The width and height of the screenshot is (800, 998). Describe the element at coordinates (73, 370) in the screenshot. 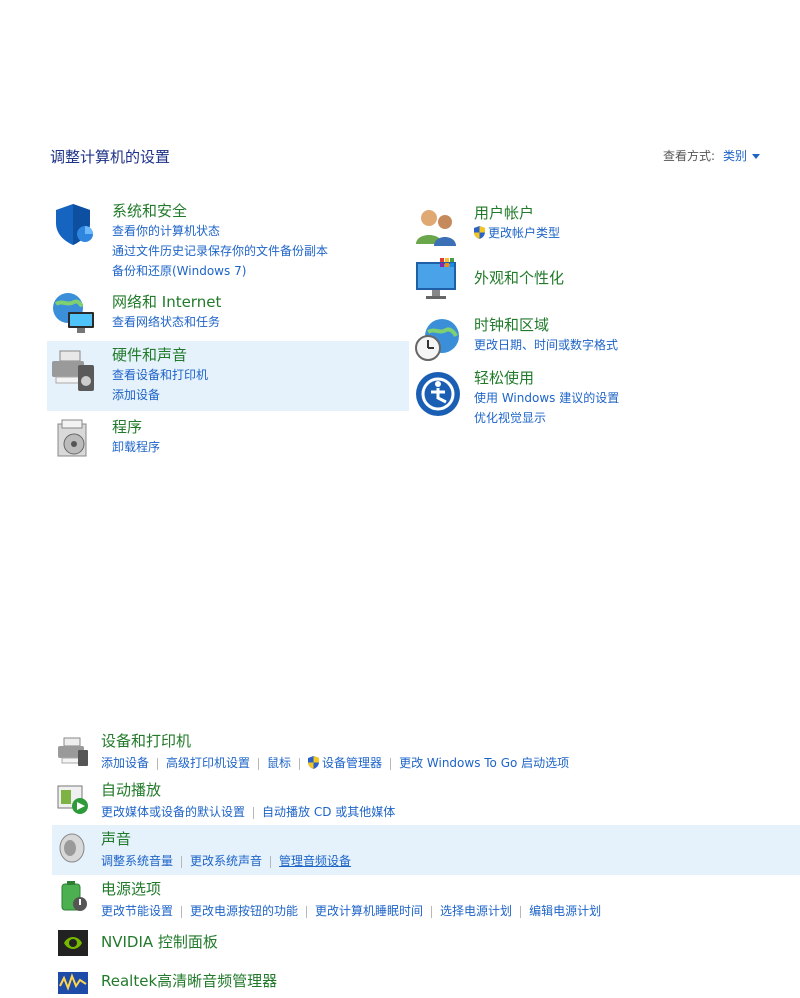

I see `printer-speaker-icon` at that location.